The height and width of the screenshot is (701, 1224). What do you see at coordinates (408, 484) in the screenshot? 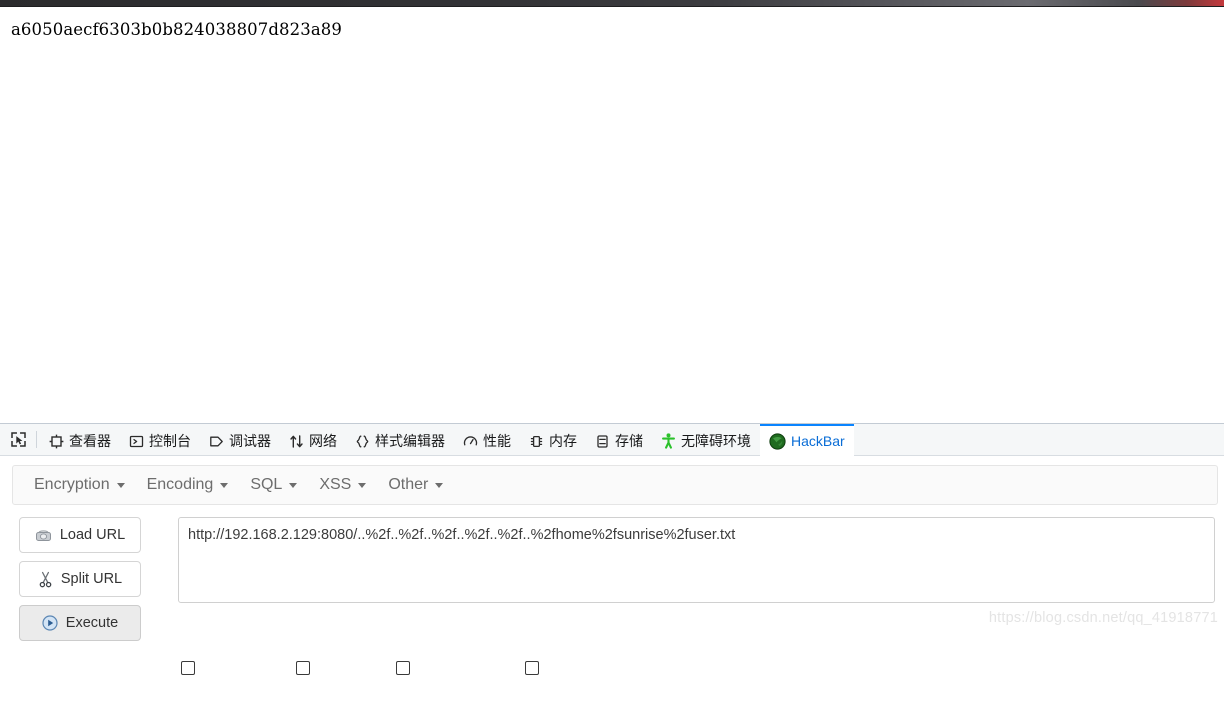
I see `menu-other-label: Other` at bounding box center [408, 484].